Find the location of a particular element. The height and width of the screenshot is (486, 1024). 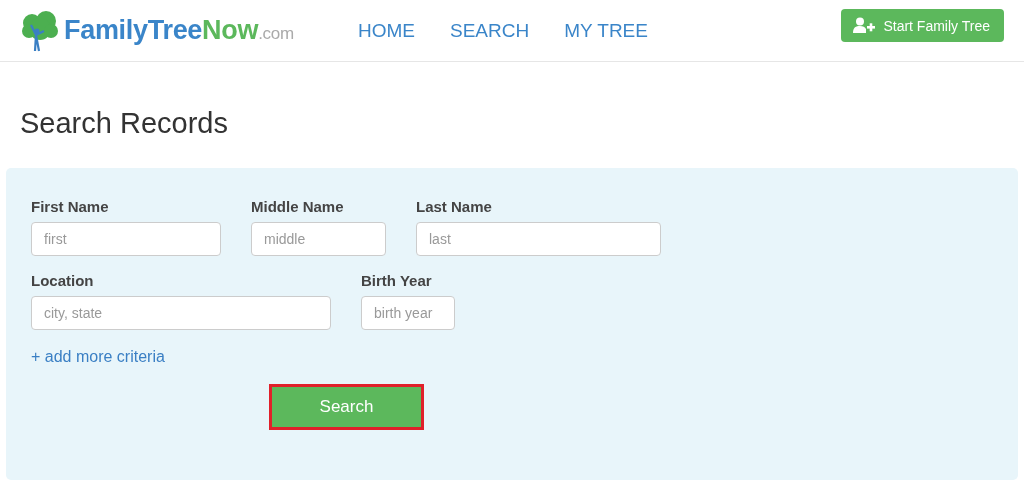

start-family-tree-button: Start Family Tree is located at coordinates (922, 25).